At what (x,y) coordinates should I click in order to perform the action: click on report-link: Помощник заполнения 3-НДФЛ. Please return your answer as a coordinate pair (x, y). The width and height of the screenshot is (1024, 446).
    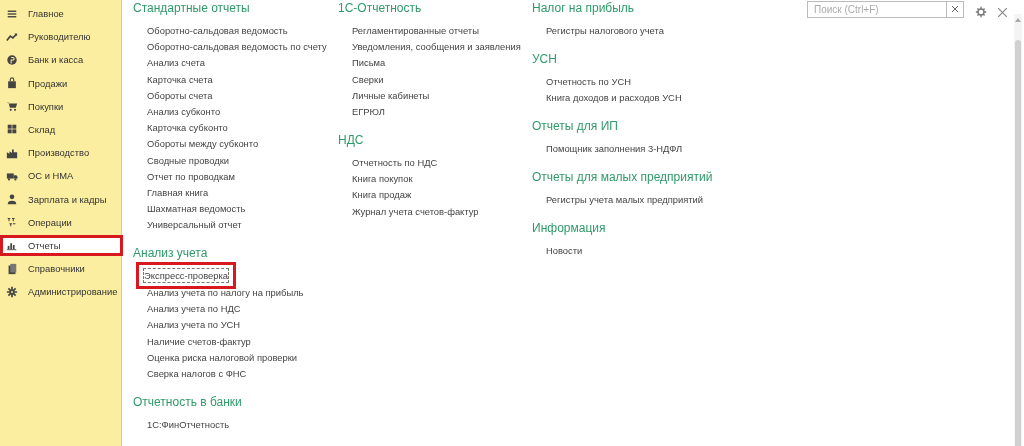
    Looking at the image, I should click on (614, 149).